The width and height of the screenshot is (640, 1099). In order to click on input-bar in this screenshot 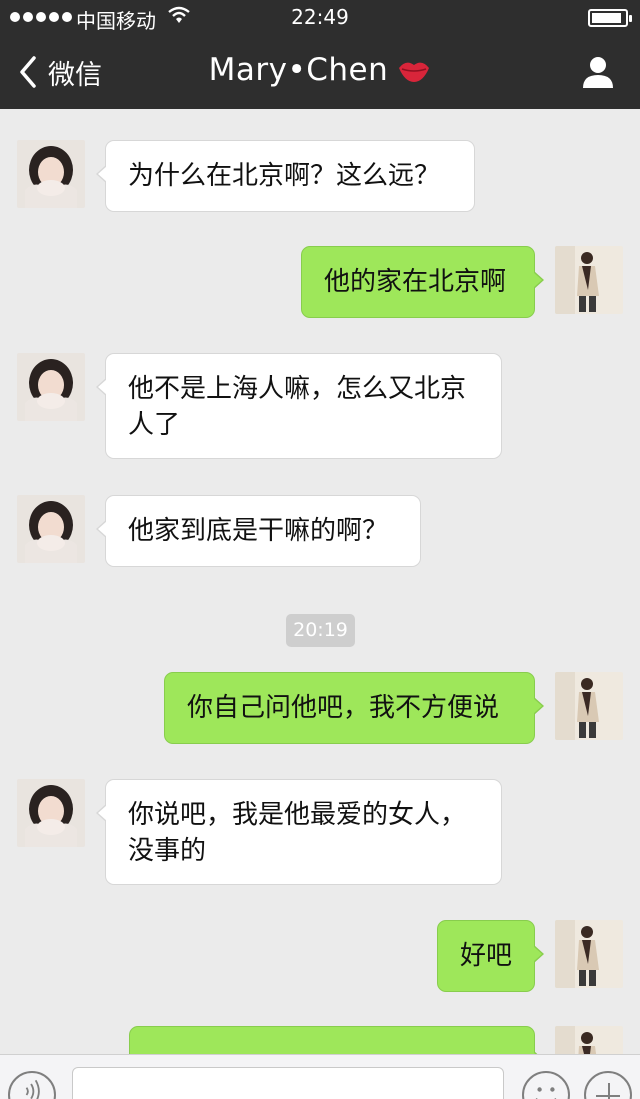, I will do `click(320, 1076)`.